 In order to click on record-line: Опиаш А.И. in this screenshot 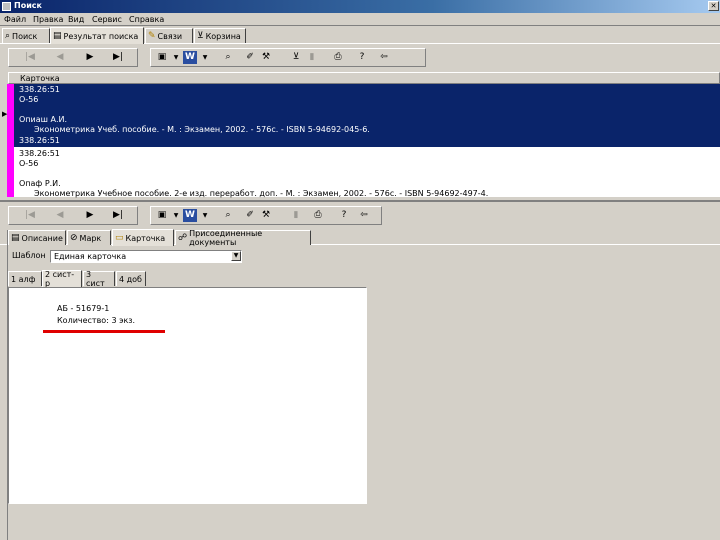, I will do `click(43, 119)`.